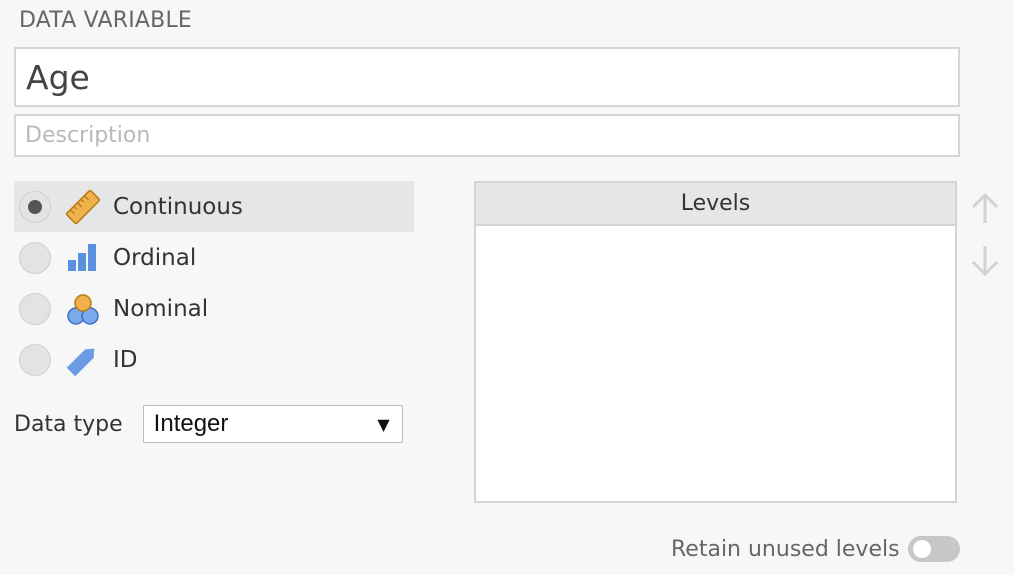  Describe the element at coordinates (383, 424) in the screenshot. I see `dropdown-arrow-icon: ▼` at that location.